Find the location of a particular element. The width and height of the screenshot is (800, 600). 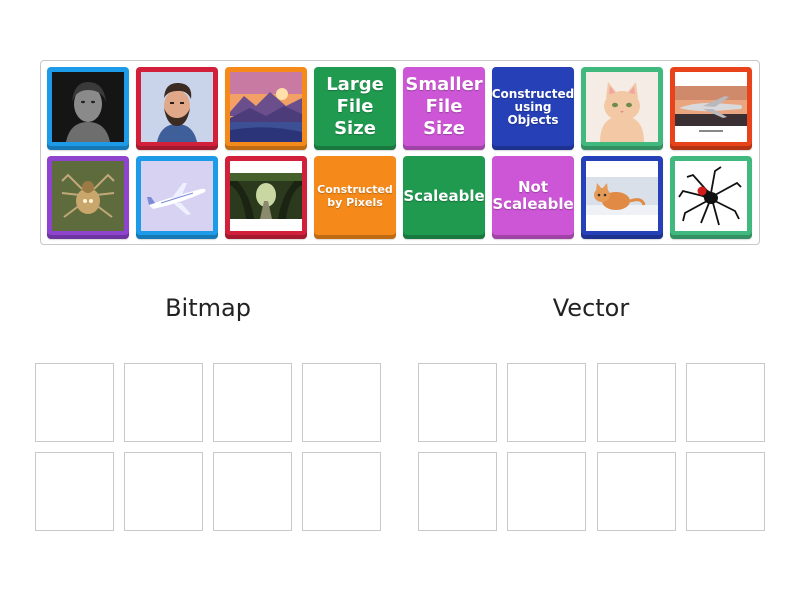

large-file-size-label: Large File Size is located at coordinates (355, 106).